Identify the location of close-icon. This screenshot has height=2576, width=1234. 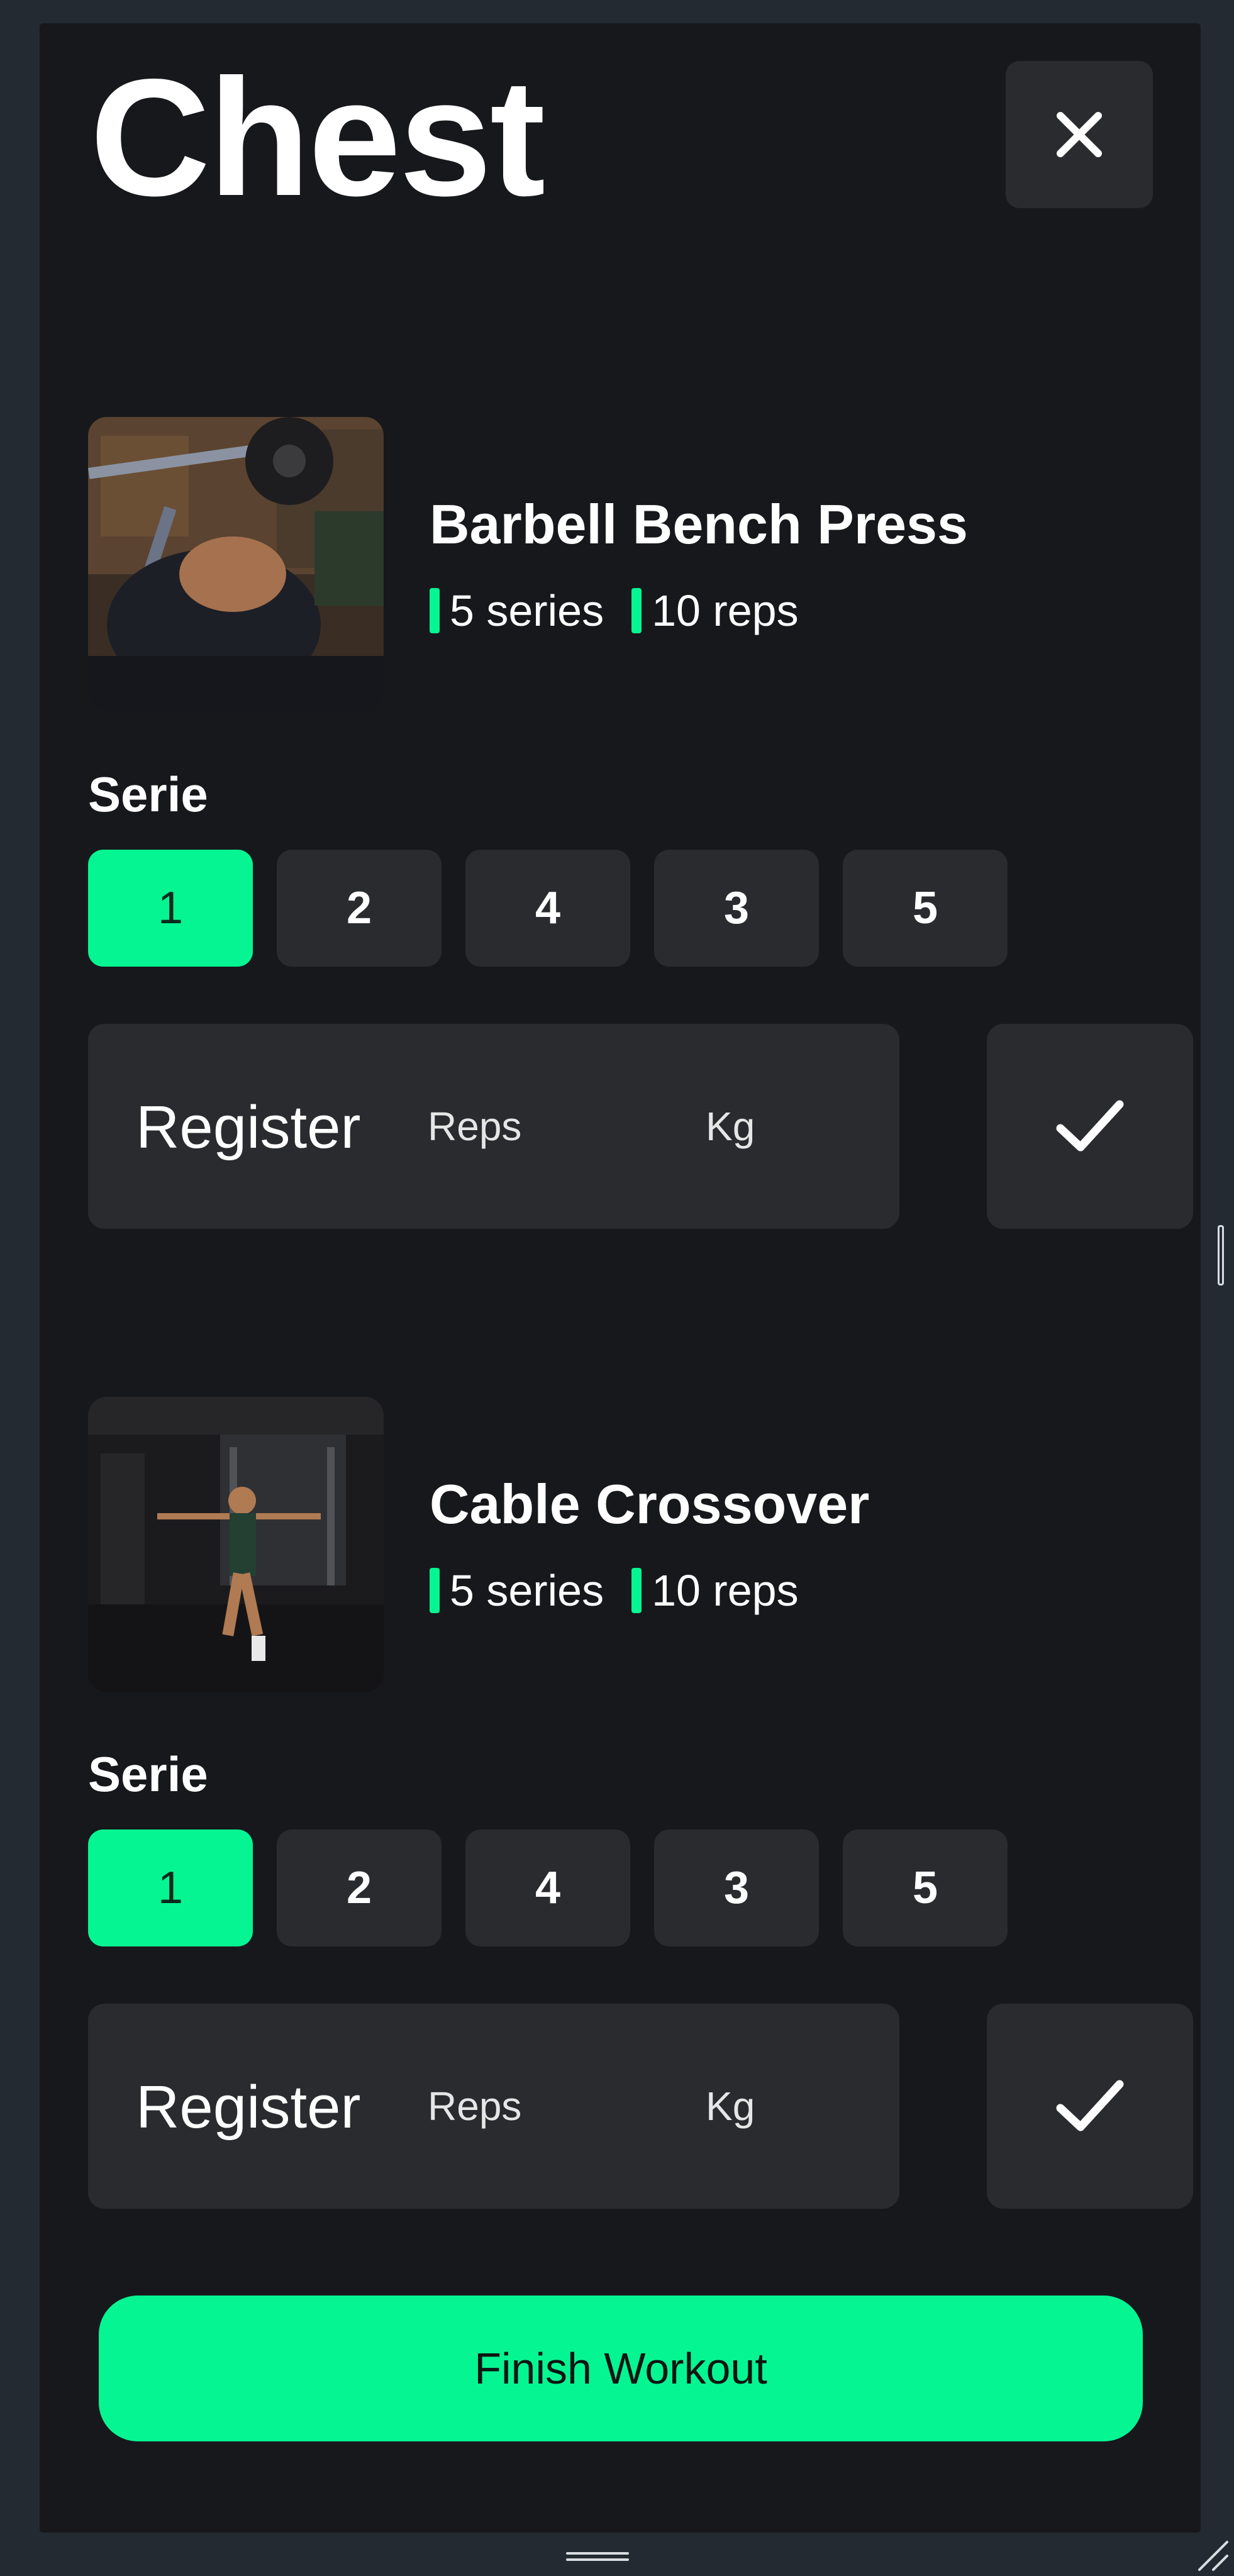
(1079, 134).